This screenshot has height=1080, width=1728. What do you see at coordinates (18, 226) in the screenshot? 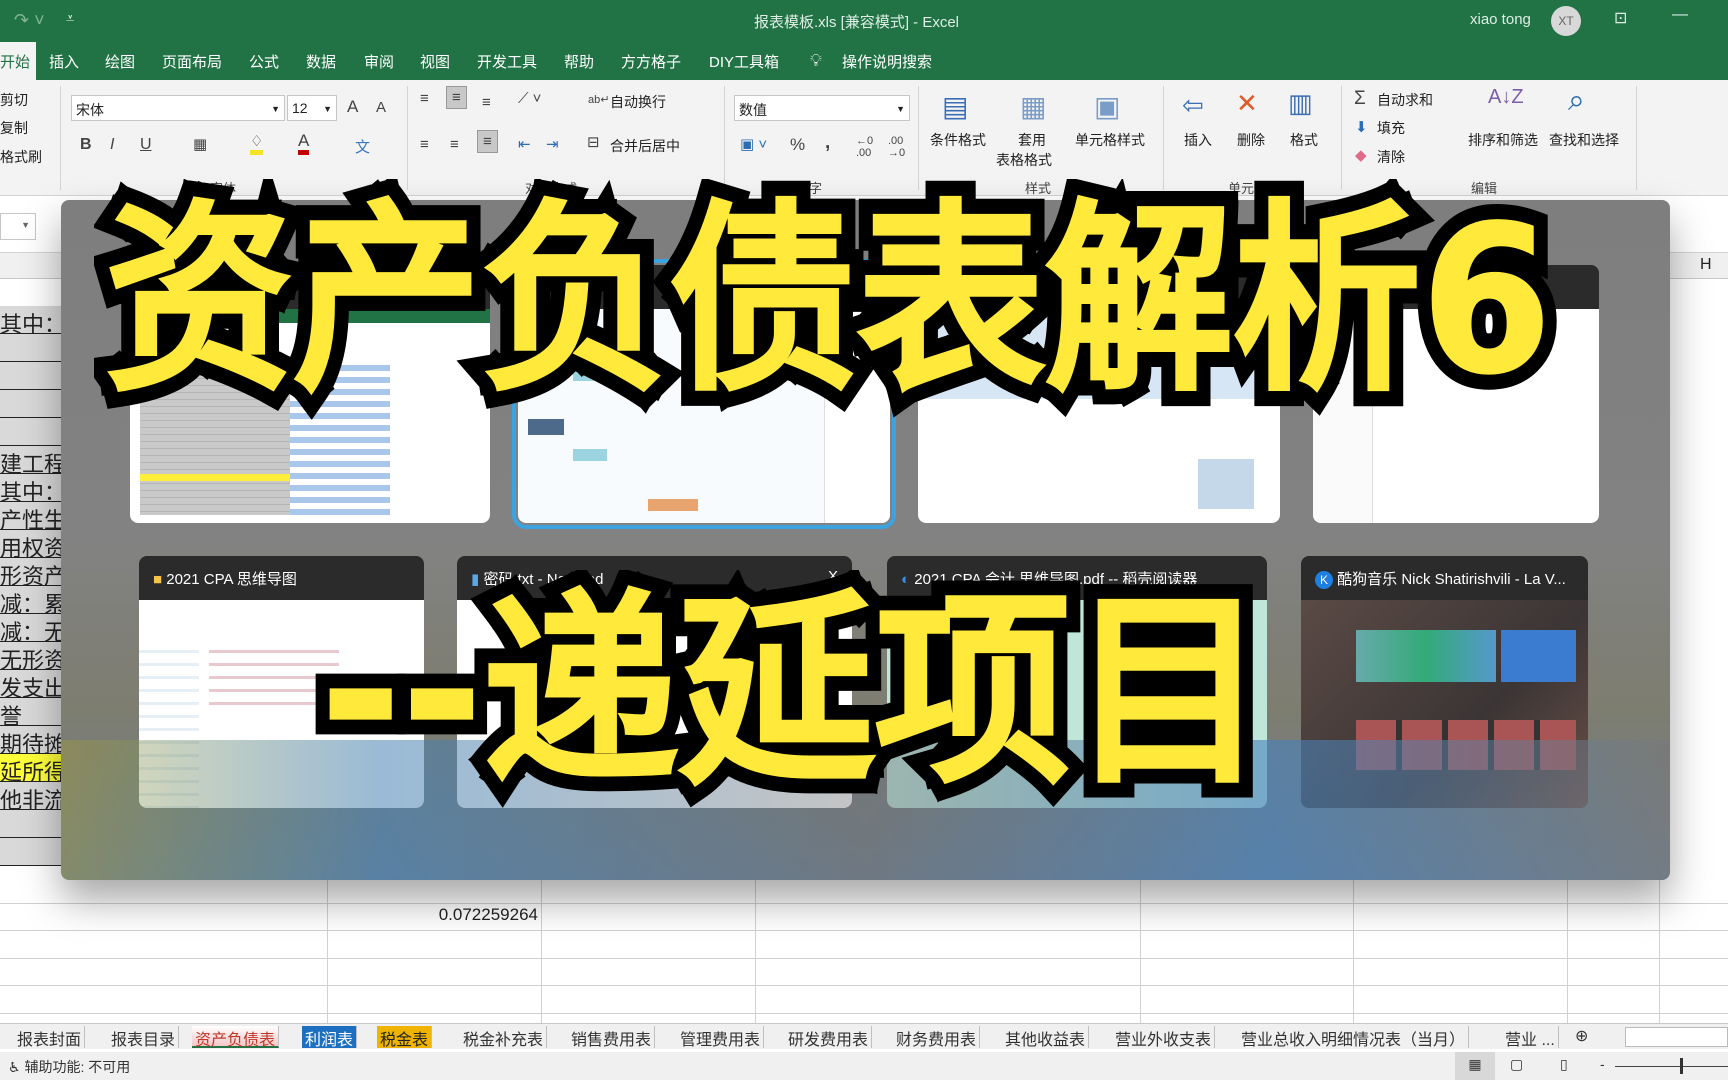
I see `name-box: ▼` at bounding box center [18, 226].